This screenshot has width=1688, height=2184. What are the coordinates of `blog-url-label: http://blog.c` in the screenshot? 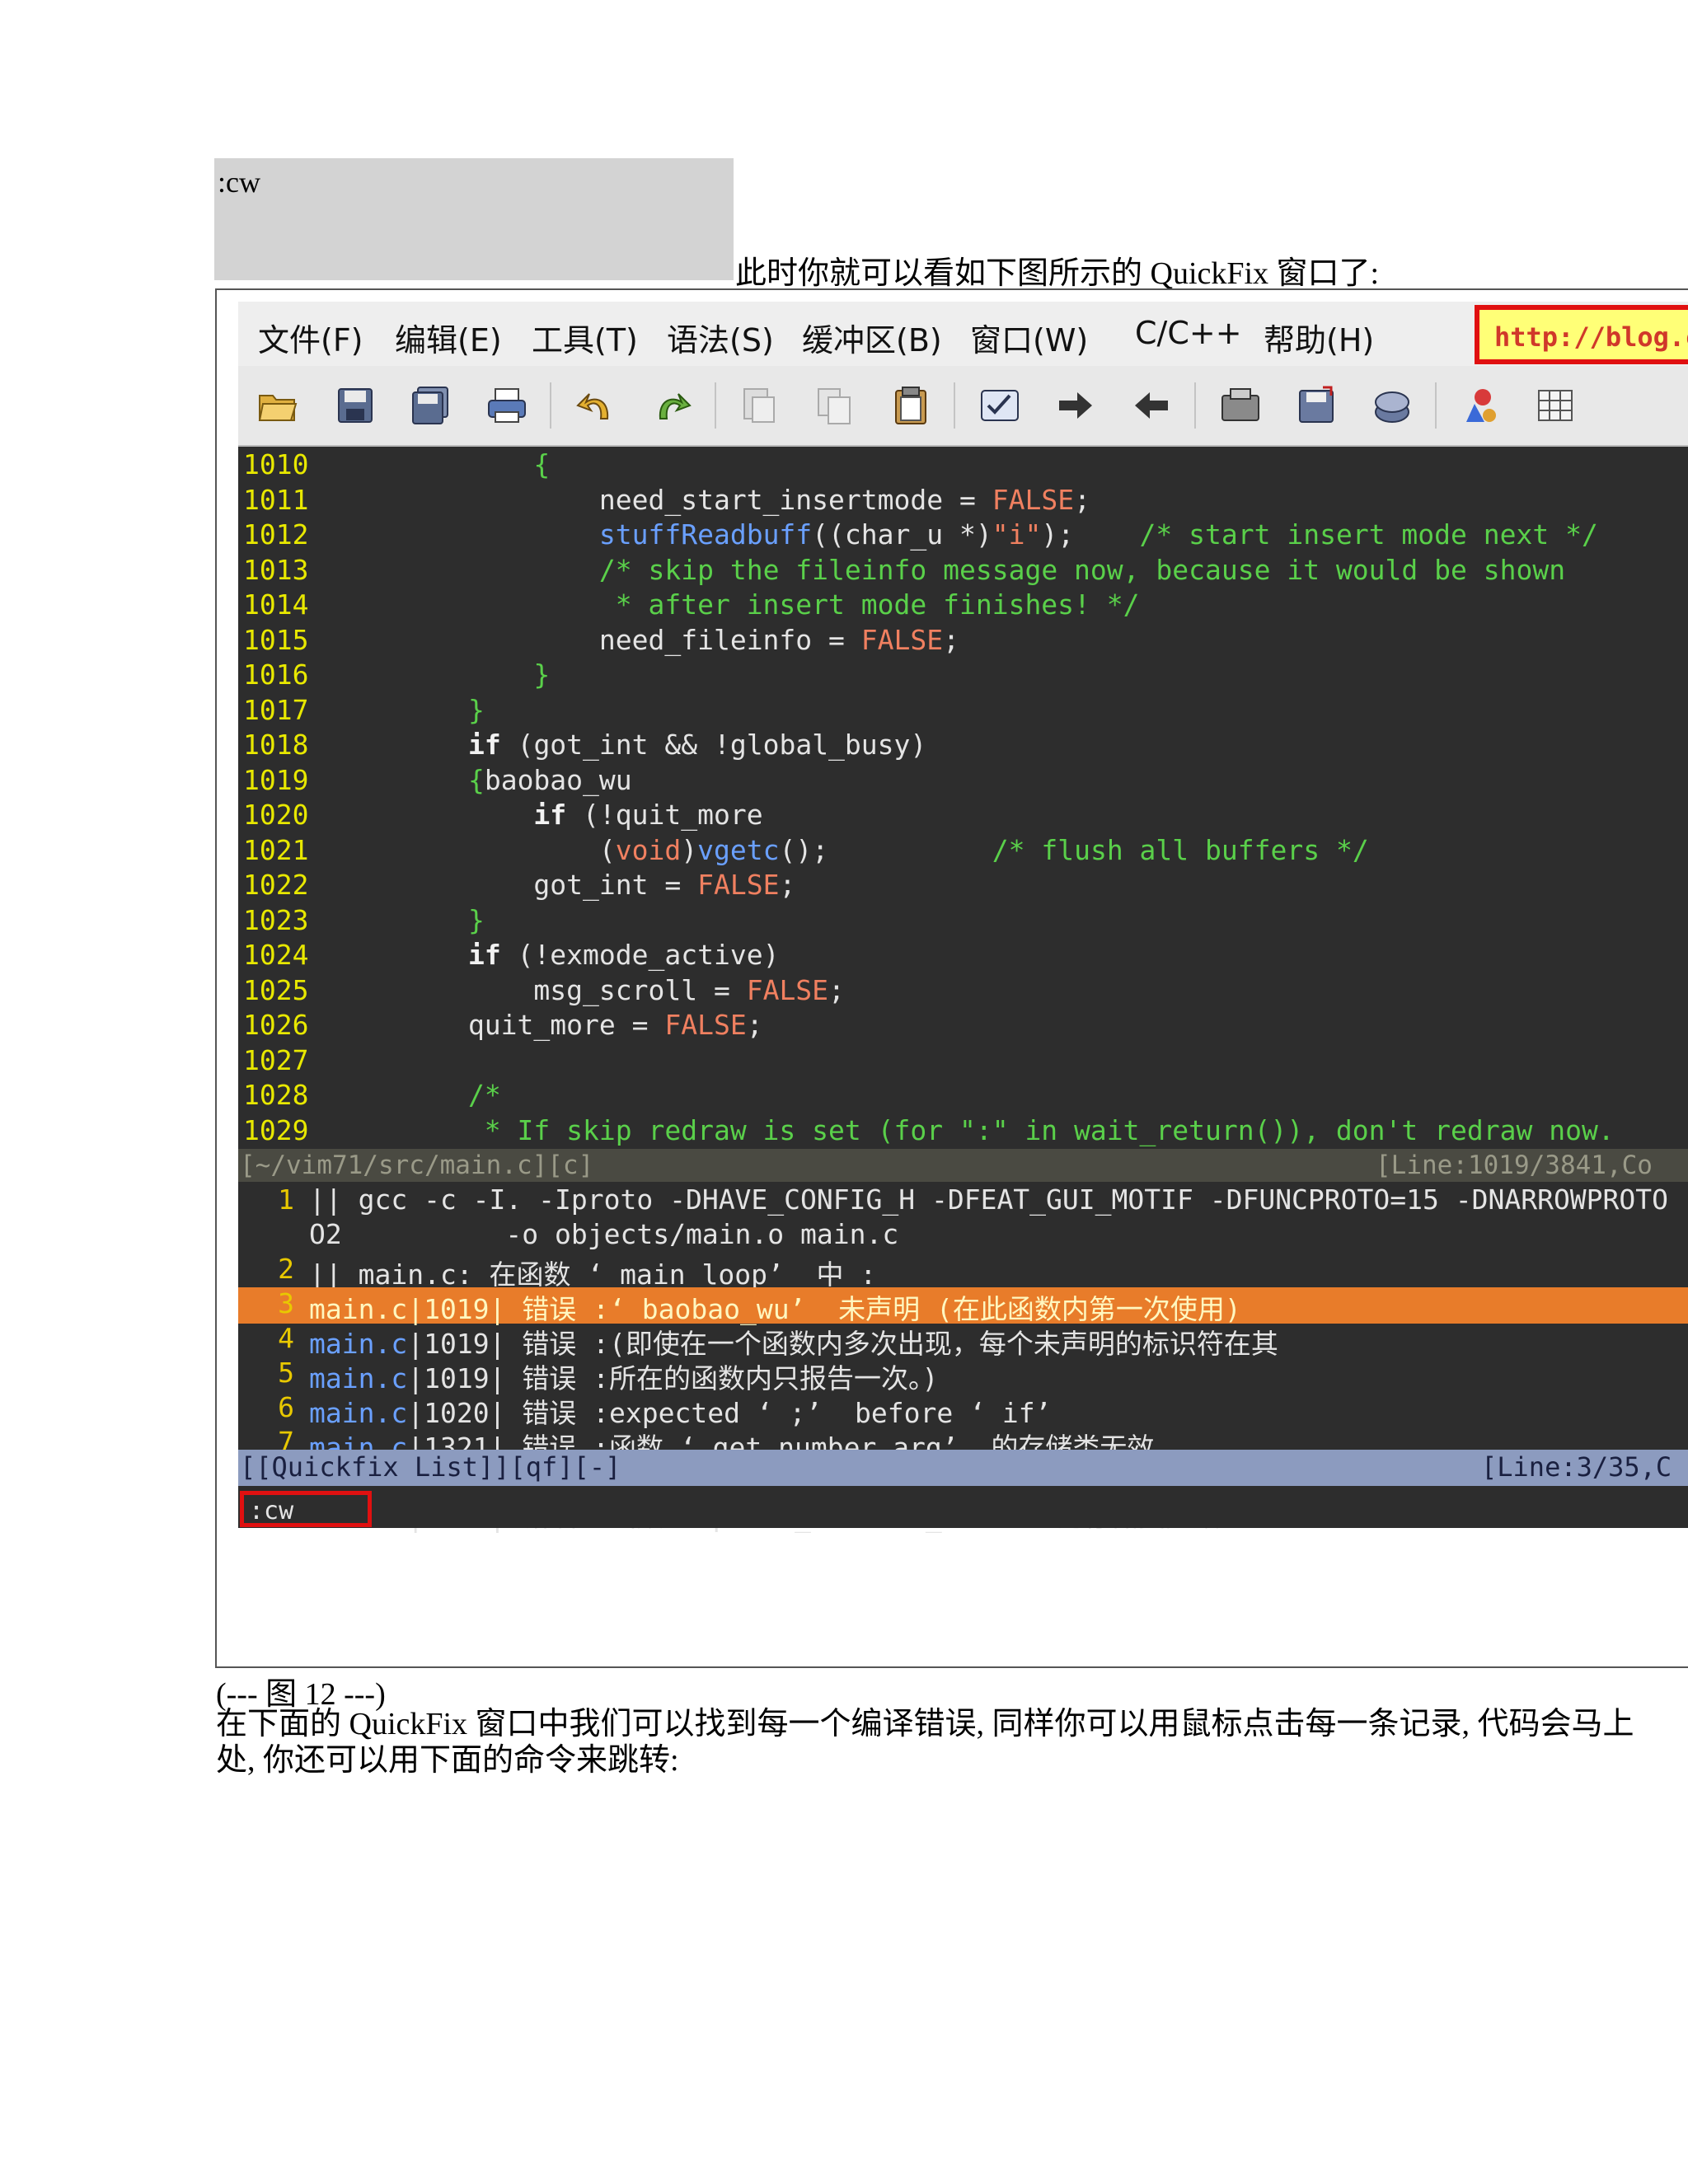 It's located at (1582, 334).